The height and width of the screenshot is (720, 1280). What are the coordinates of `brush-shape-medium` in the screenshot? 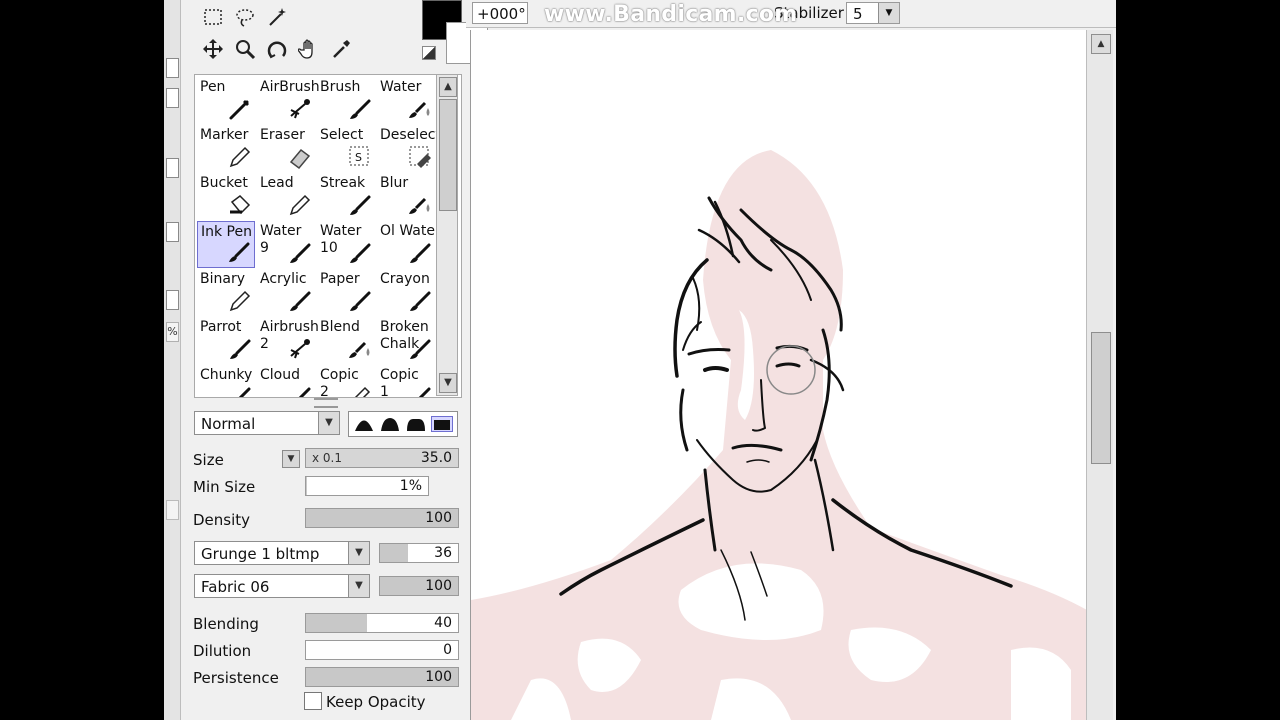 It's located at (390, 424).